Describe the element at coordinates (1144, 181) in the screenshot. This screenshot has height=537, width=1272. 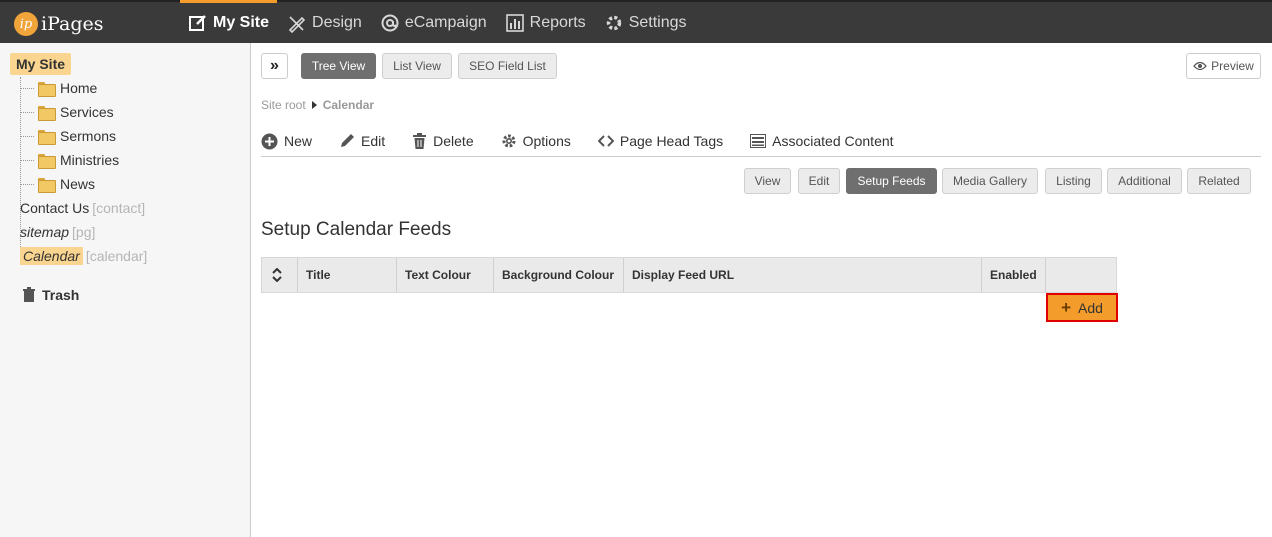
I see `tab-additional: Additional` at that location.